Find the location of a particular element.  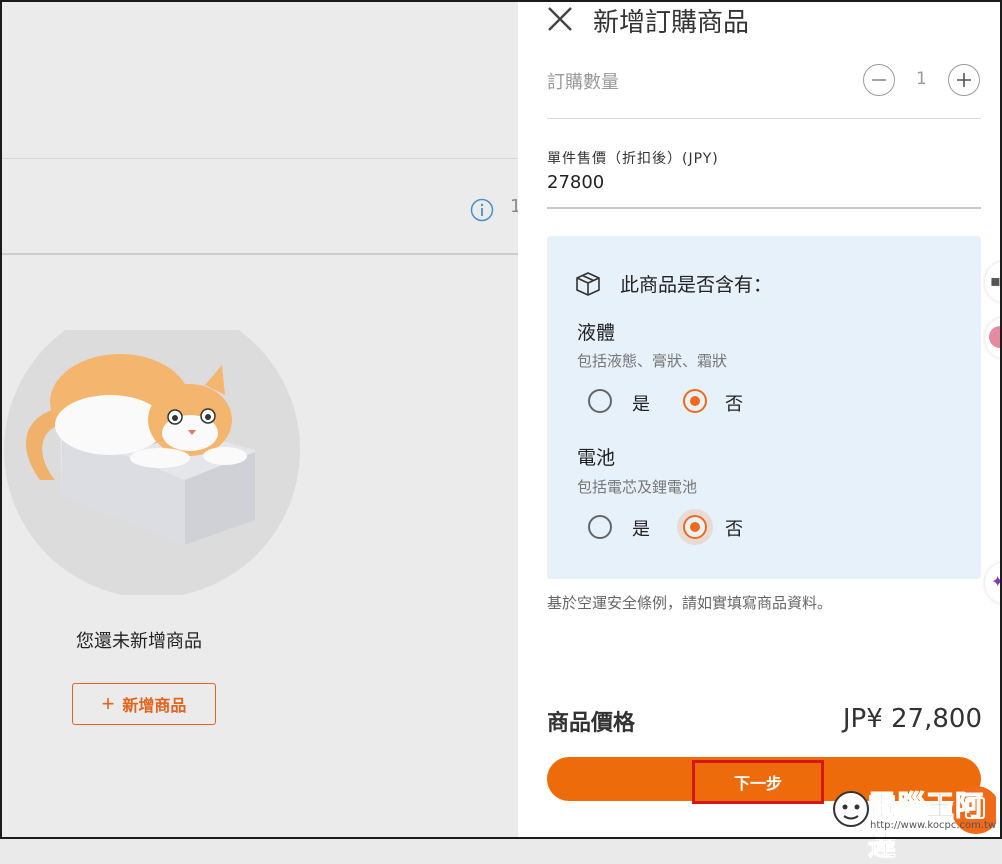

next-step-label: 下一步 is located at coordinates (758, 782).